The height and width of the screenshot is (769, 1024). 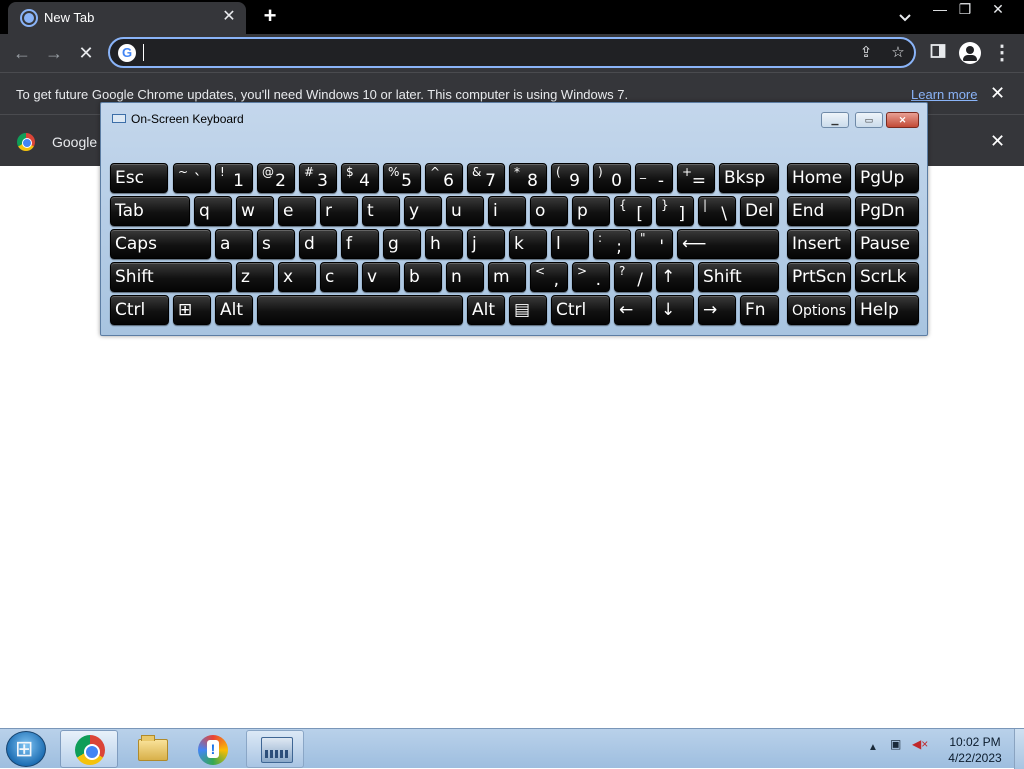 What do you see at coordinates (869, 120) in the screenshot?
I see `osk-restore-button: ▭` at bounding box center [869, 120].